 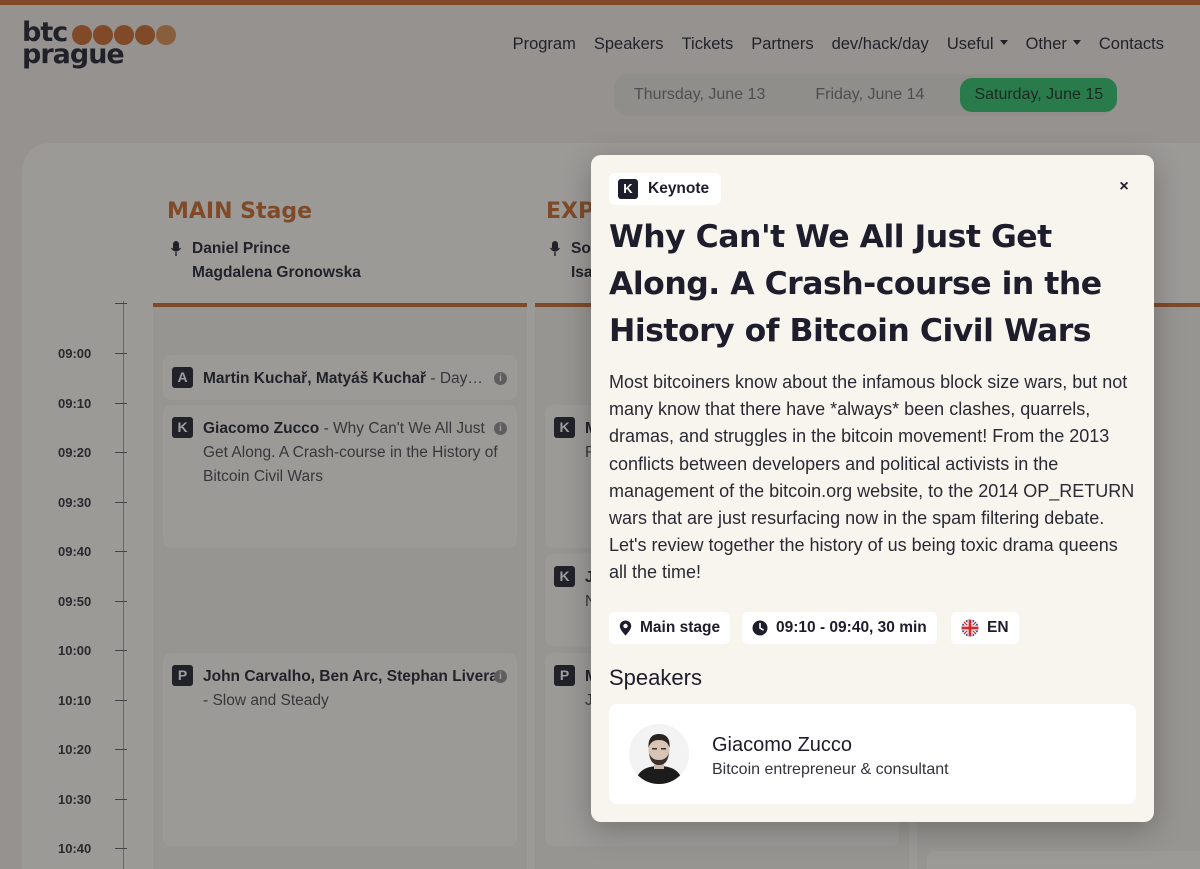 I want to click on language-chip: EN, so click(x=985, y=628).